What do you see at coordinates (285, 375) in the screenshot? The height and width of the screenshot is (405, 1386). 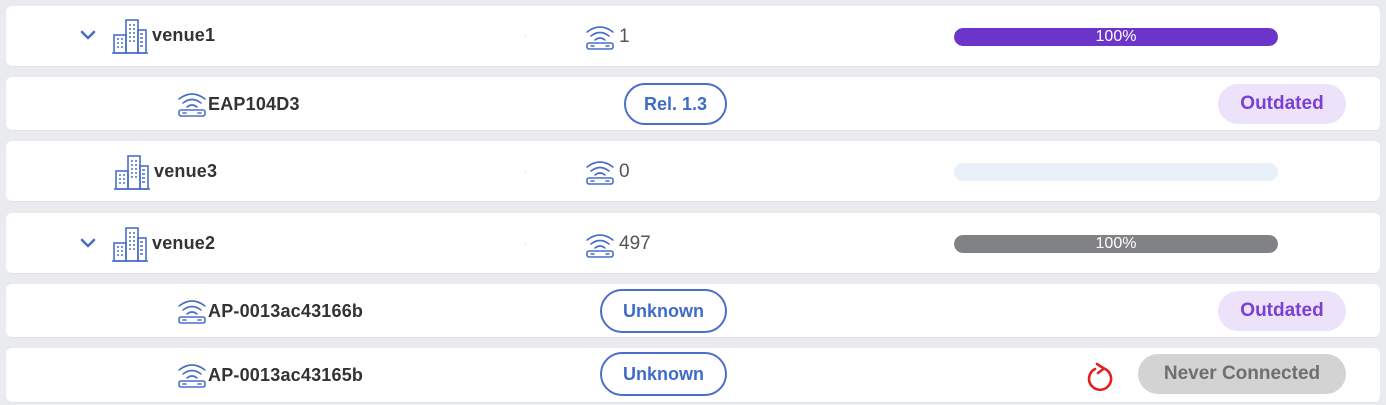 I see `ap-name: AP-0013ac43165b` at bounding box center [285, 375].